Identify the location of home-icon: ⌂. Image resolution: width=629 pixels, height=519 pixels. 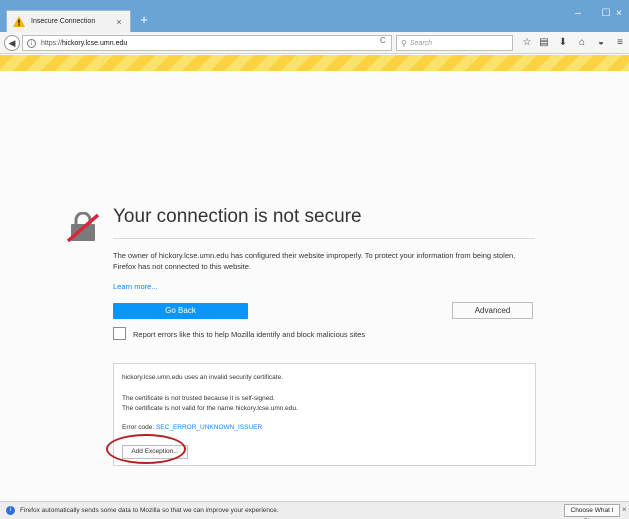
(582, 43).